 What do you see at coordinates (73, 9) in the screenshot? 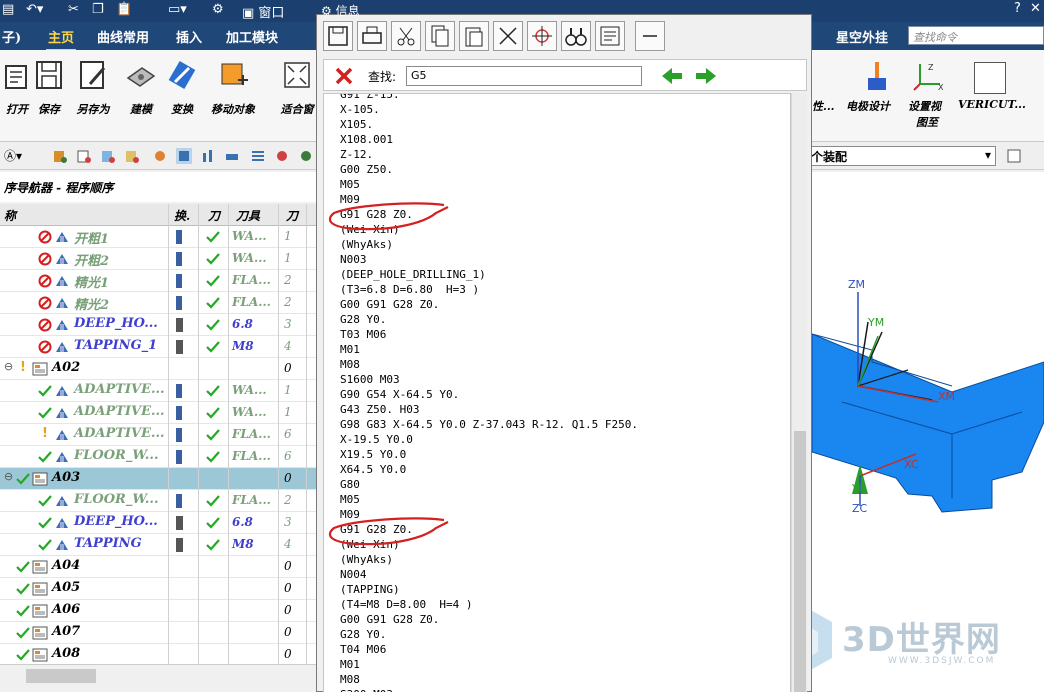
I see `cut-icon: ✂` at bounding box center [73, 9].